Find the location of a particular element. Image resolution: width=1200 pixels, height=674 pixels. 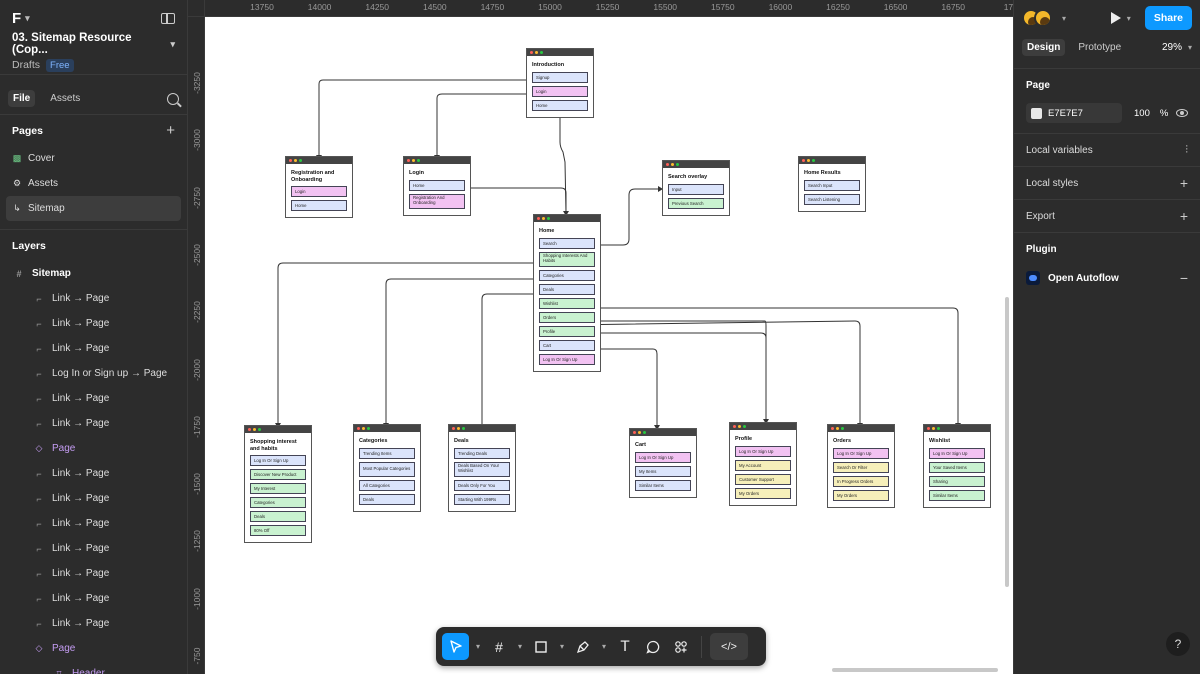

frame-link-item: My Account is located at coordinates (763, 465).